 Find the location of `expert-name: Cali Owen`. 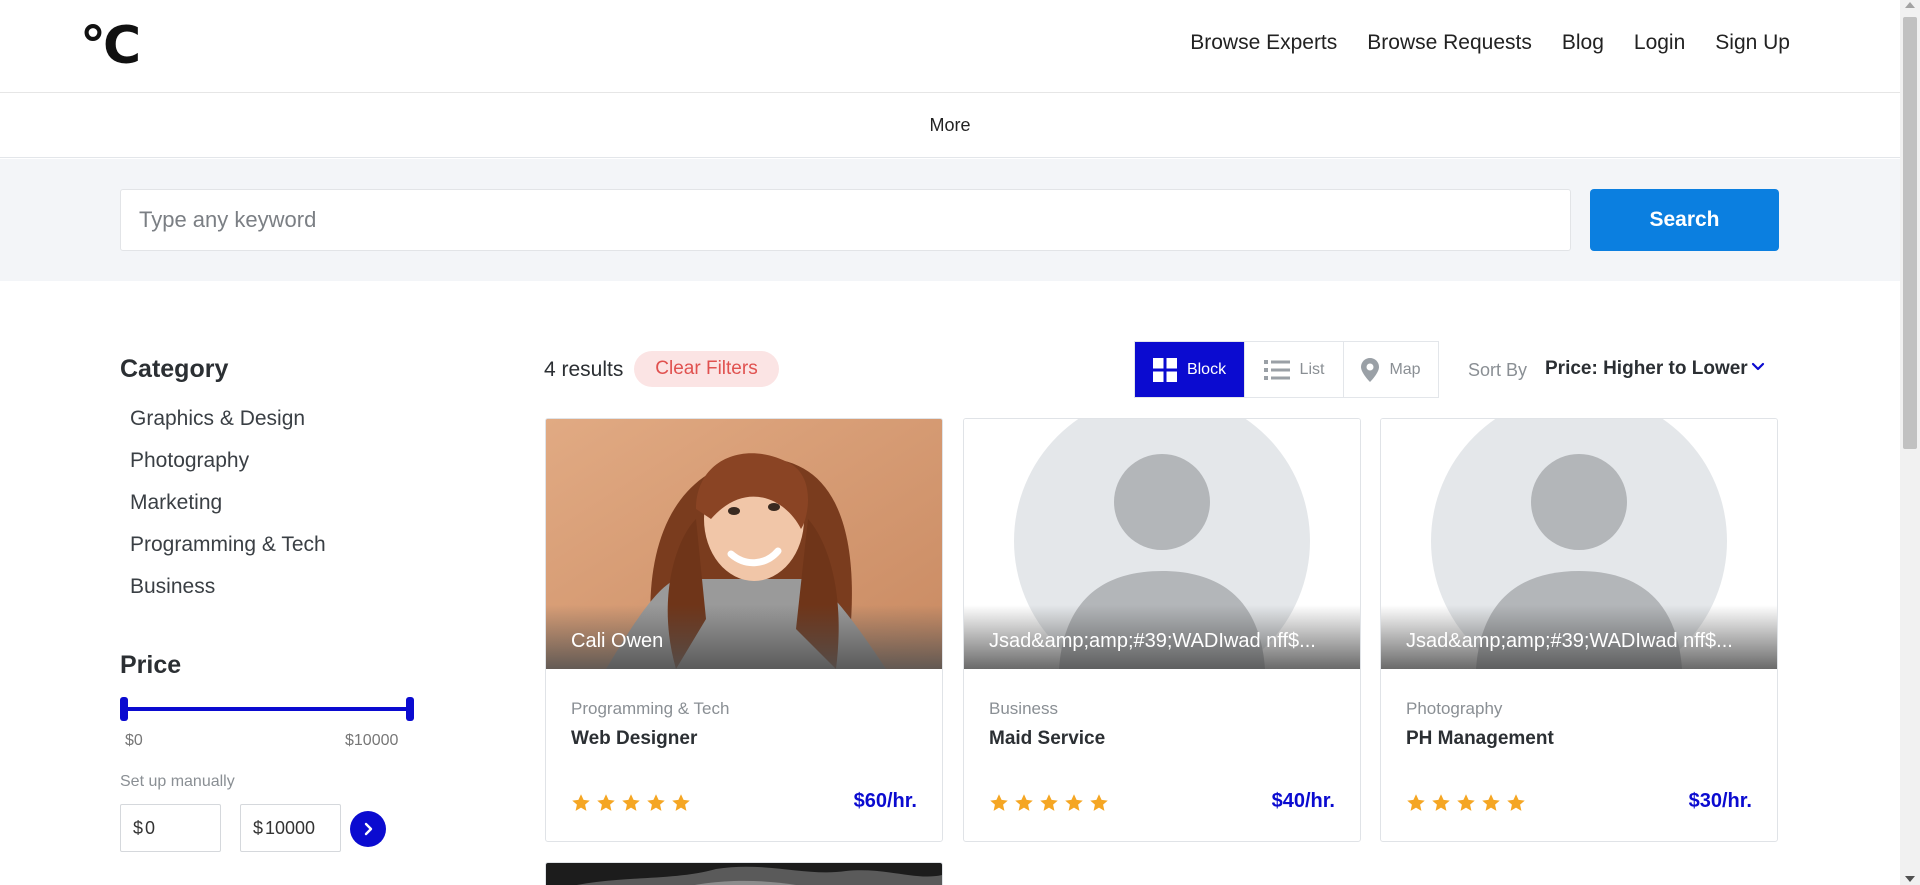

expert-name: Cali Owen is located at coordinates (746, 641).